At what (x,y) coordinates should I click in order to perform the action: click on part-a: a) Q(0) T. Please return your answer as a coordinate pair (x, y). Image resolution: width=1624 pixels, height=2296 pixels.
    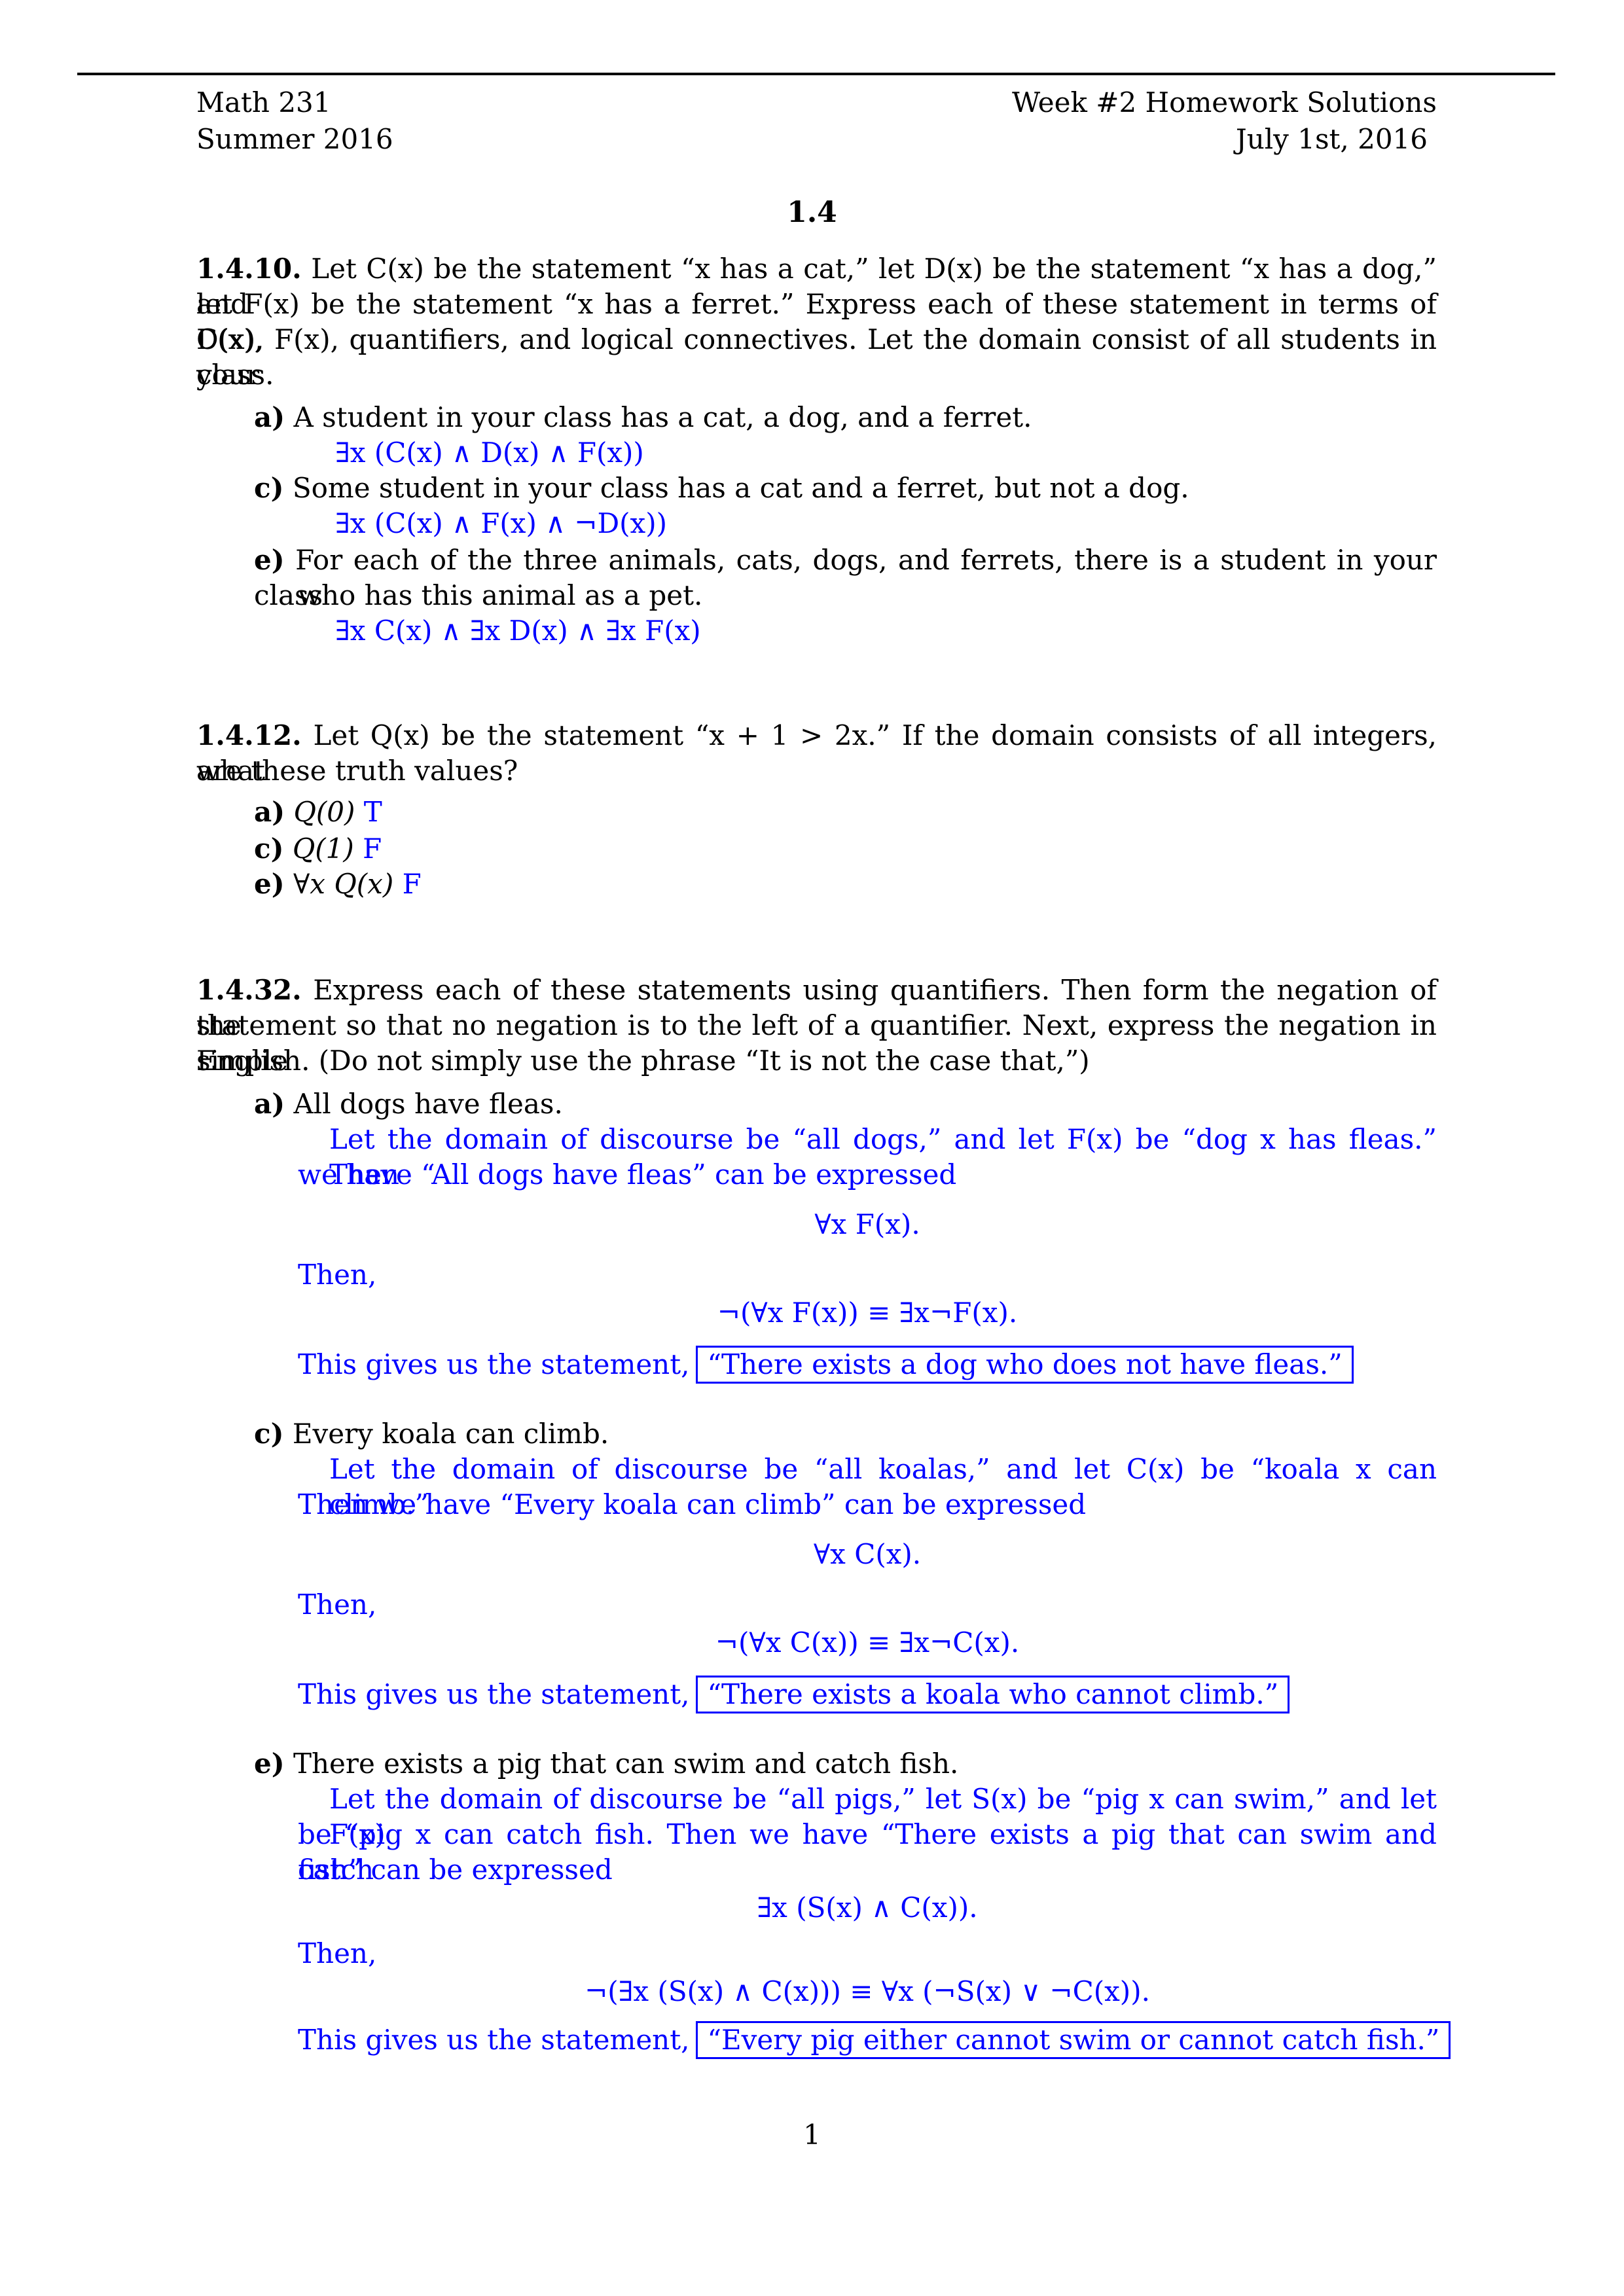
    Looking at the image, I should click on (318, 812).